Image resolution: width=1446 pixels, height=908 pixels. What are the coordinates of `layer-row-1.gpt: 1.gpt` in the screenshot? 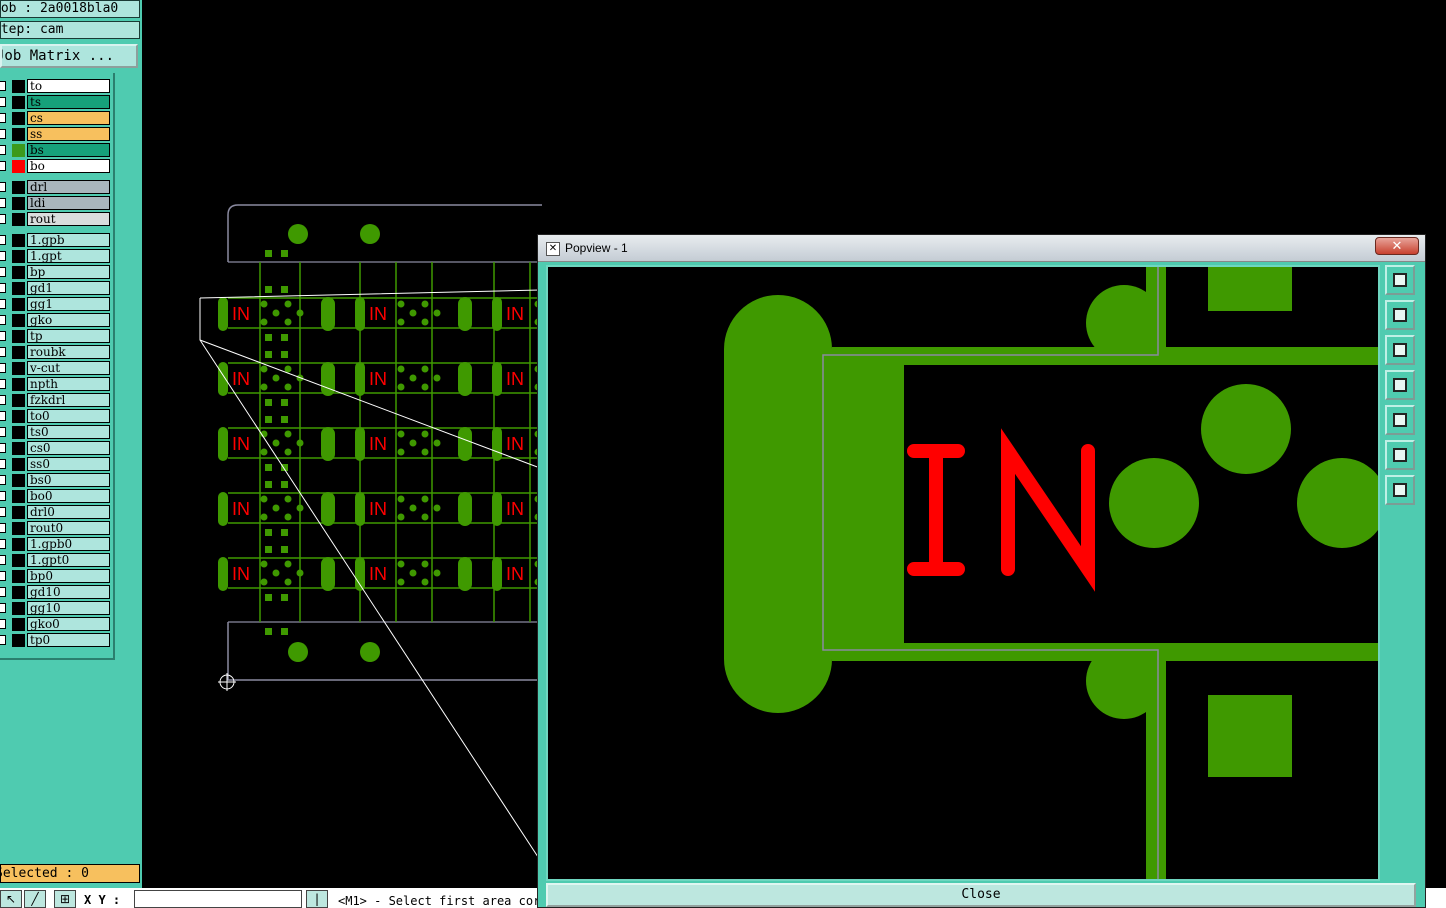 It's located at (56, 256).